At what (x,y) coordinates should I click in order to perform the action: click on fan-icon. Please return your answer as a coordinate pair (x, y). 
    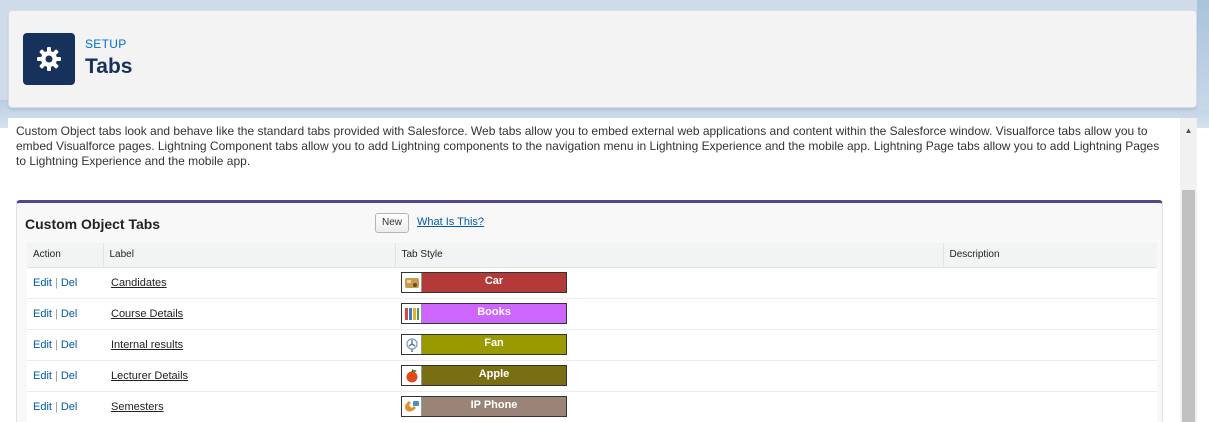
    Looking at the image, I should click on (412, 344).